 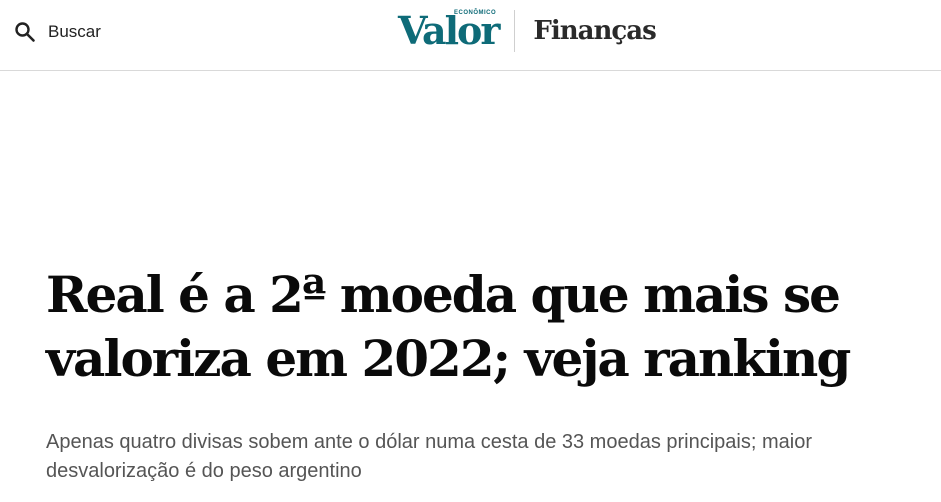 I want to click on search-icon, so click(x=25, y=32).